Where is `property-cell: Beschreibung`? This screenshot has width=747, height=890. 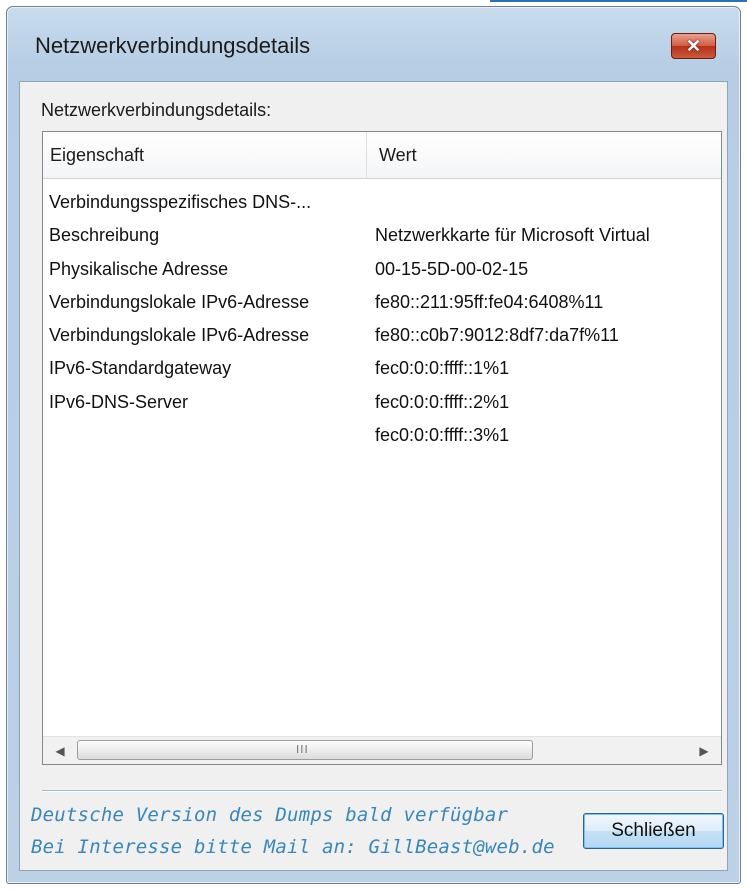 property-cell: Beschreibung is located at coordinates (104, 235).